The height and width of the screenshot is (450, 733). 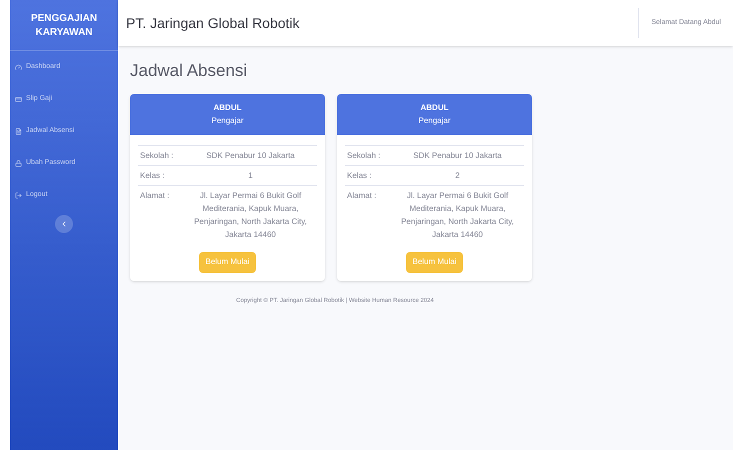 What do you see at coordinates (250, 176) in the screenshot?
I see `field-value: 1` at bounding box center [250, 176].